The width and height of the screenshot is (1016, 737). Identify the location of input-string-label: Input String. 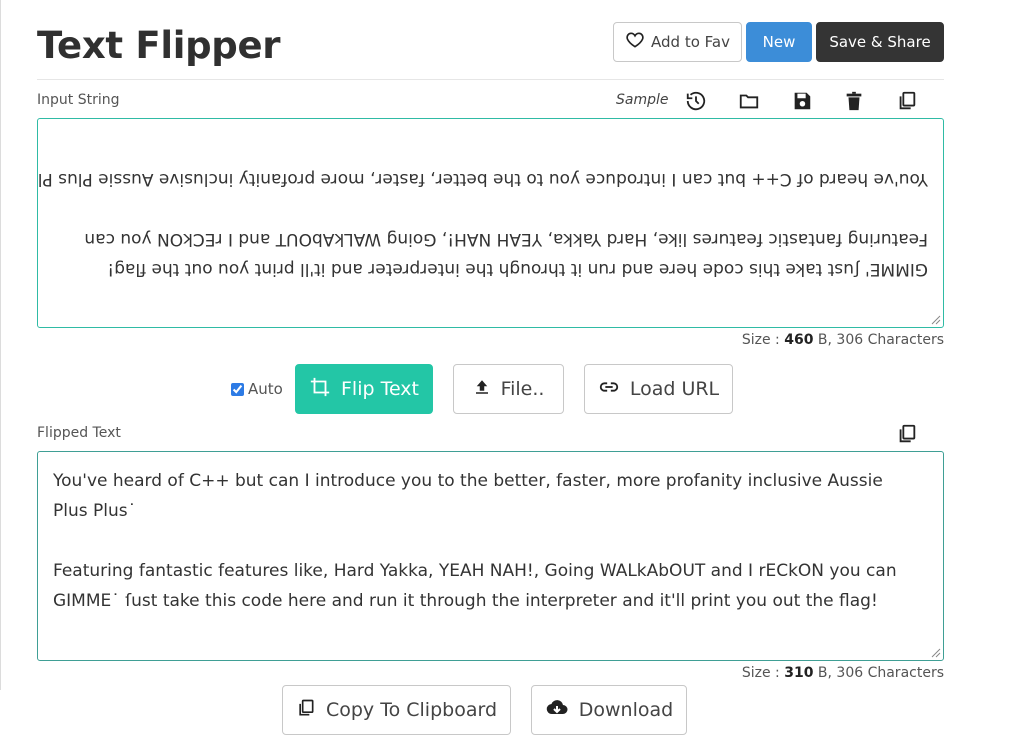
(78, 100).